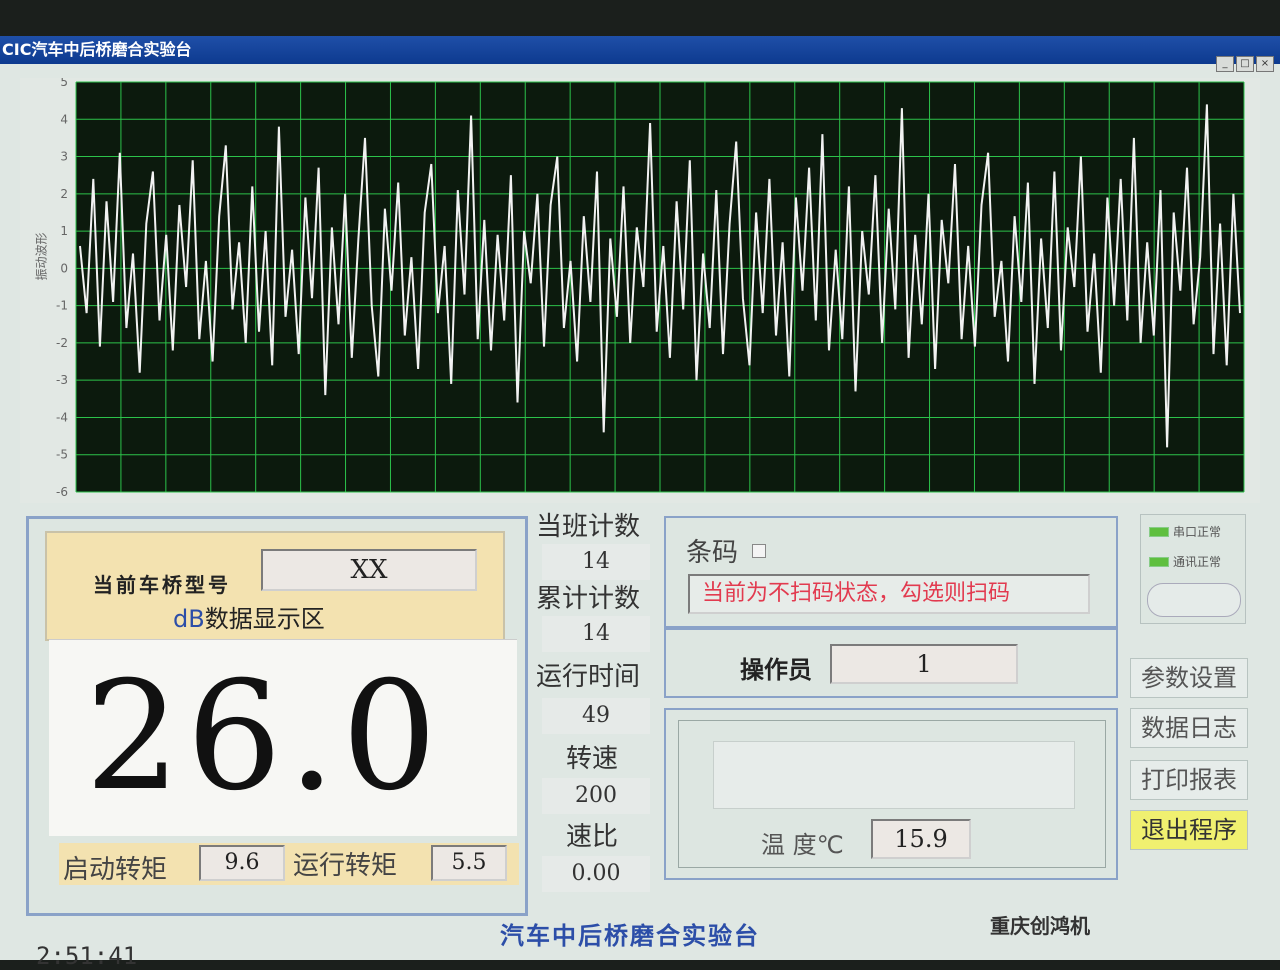  I want to click on db-area-title: dB数据显示区, so click(249, 616).